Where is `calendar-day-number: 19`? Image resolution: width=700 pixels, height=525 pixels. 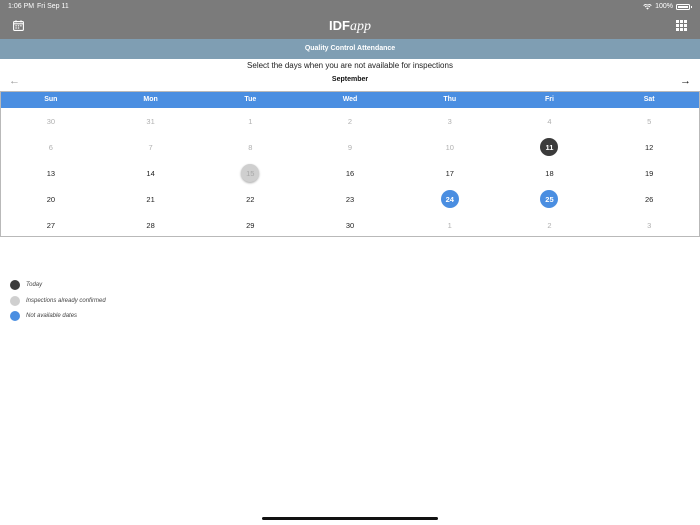
calendar-day-number: 19 is located at coordinates (649, 173).